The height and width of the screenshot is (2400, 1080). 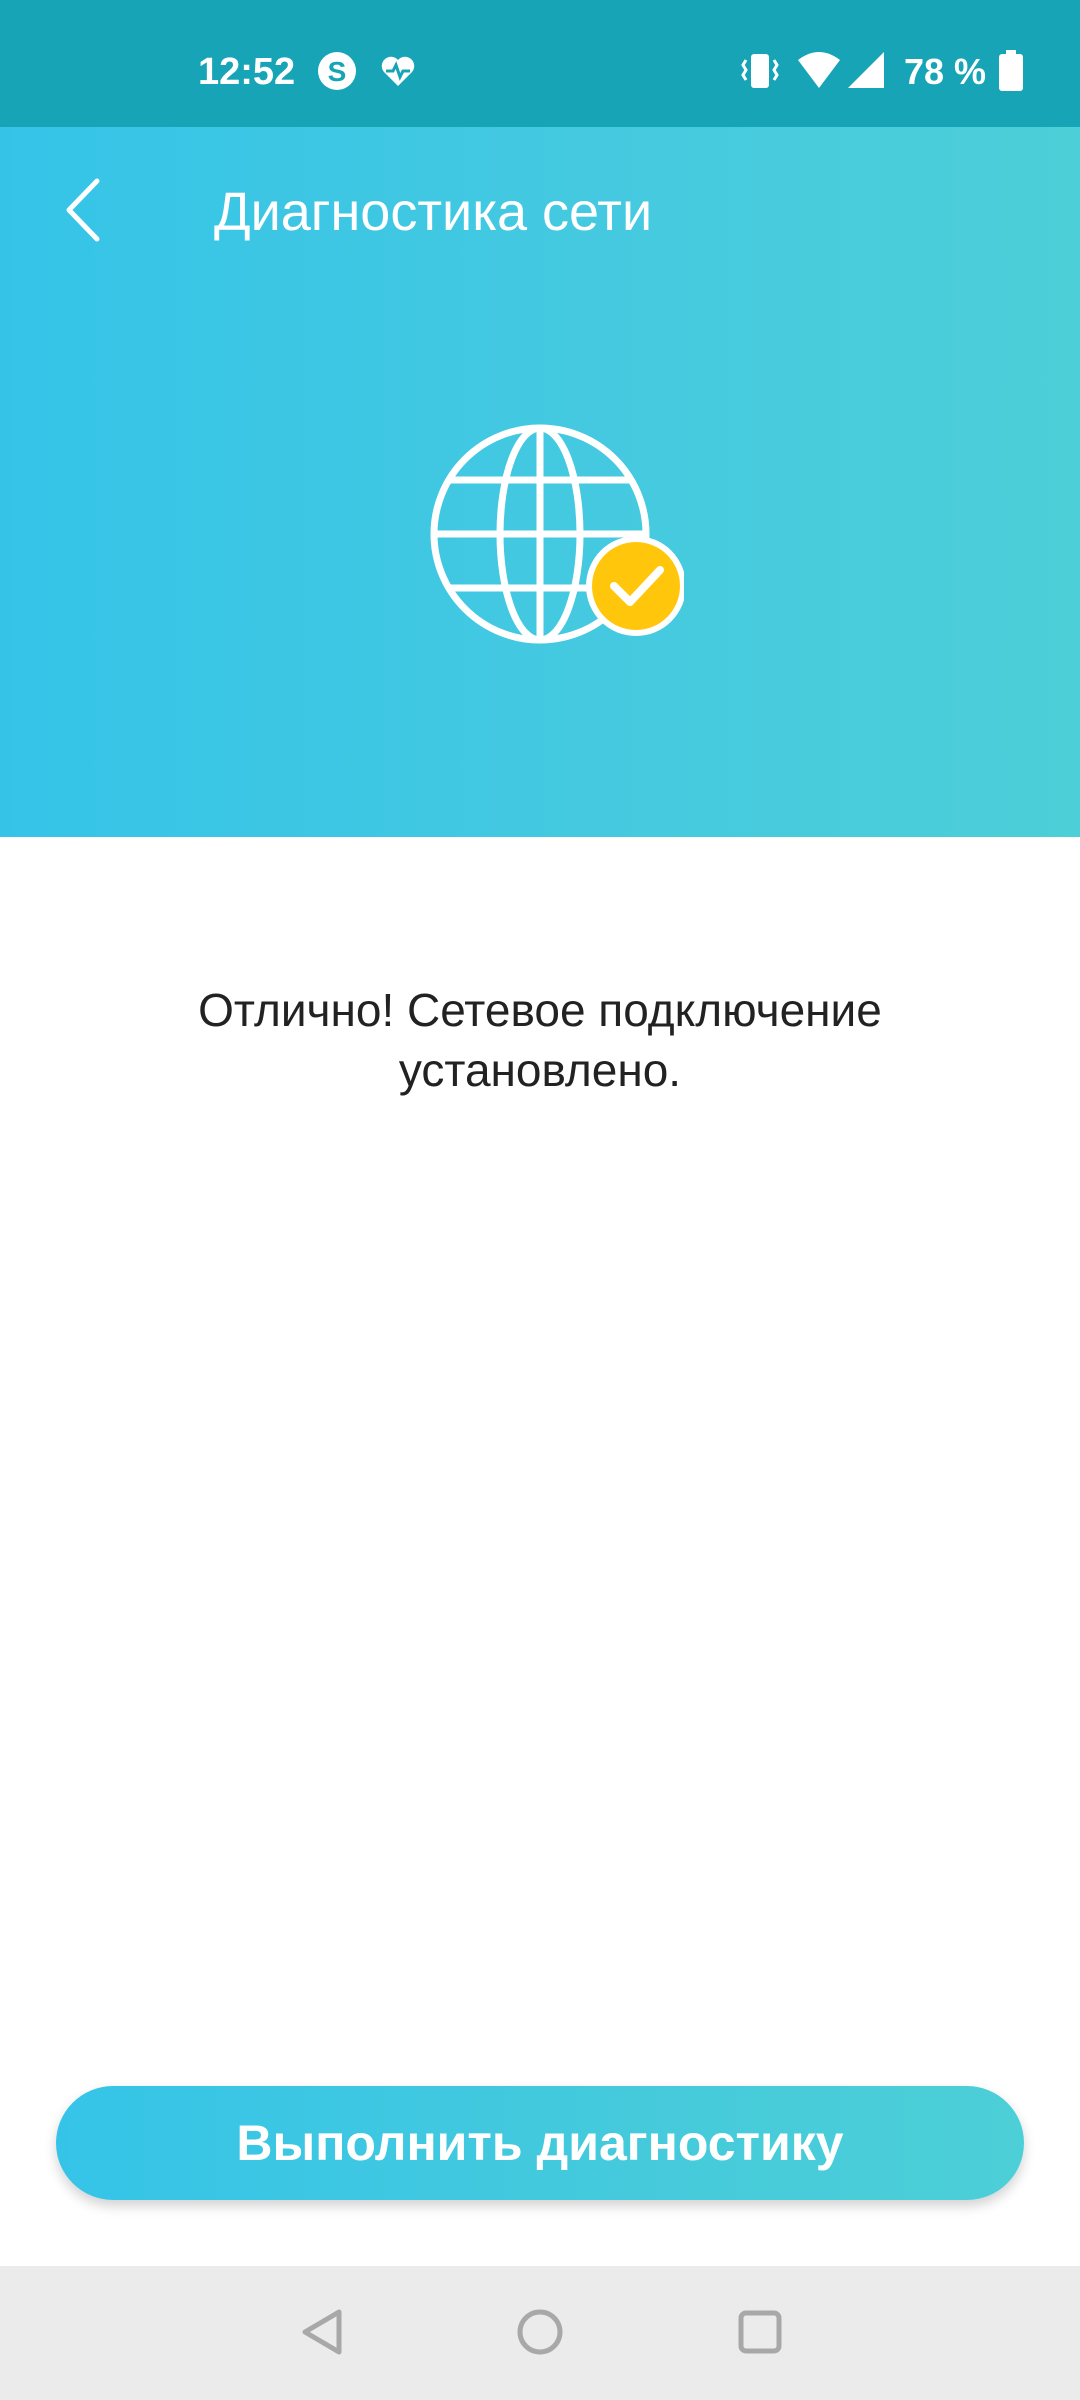 I want to click on signal-icon, so click(x=866, y=72).